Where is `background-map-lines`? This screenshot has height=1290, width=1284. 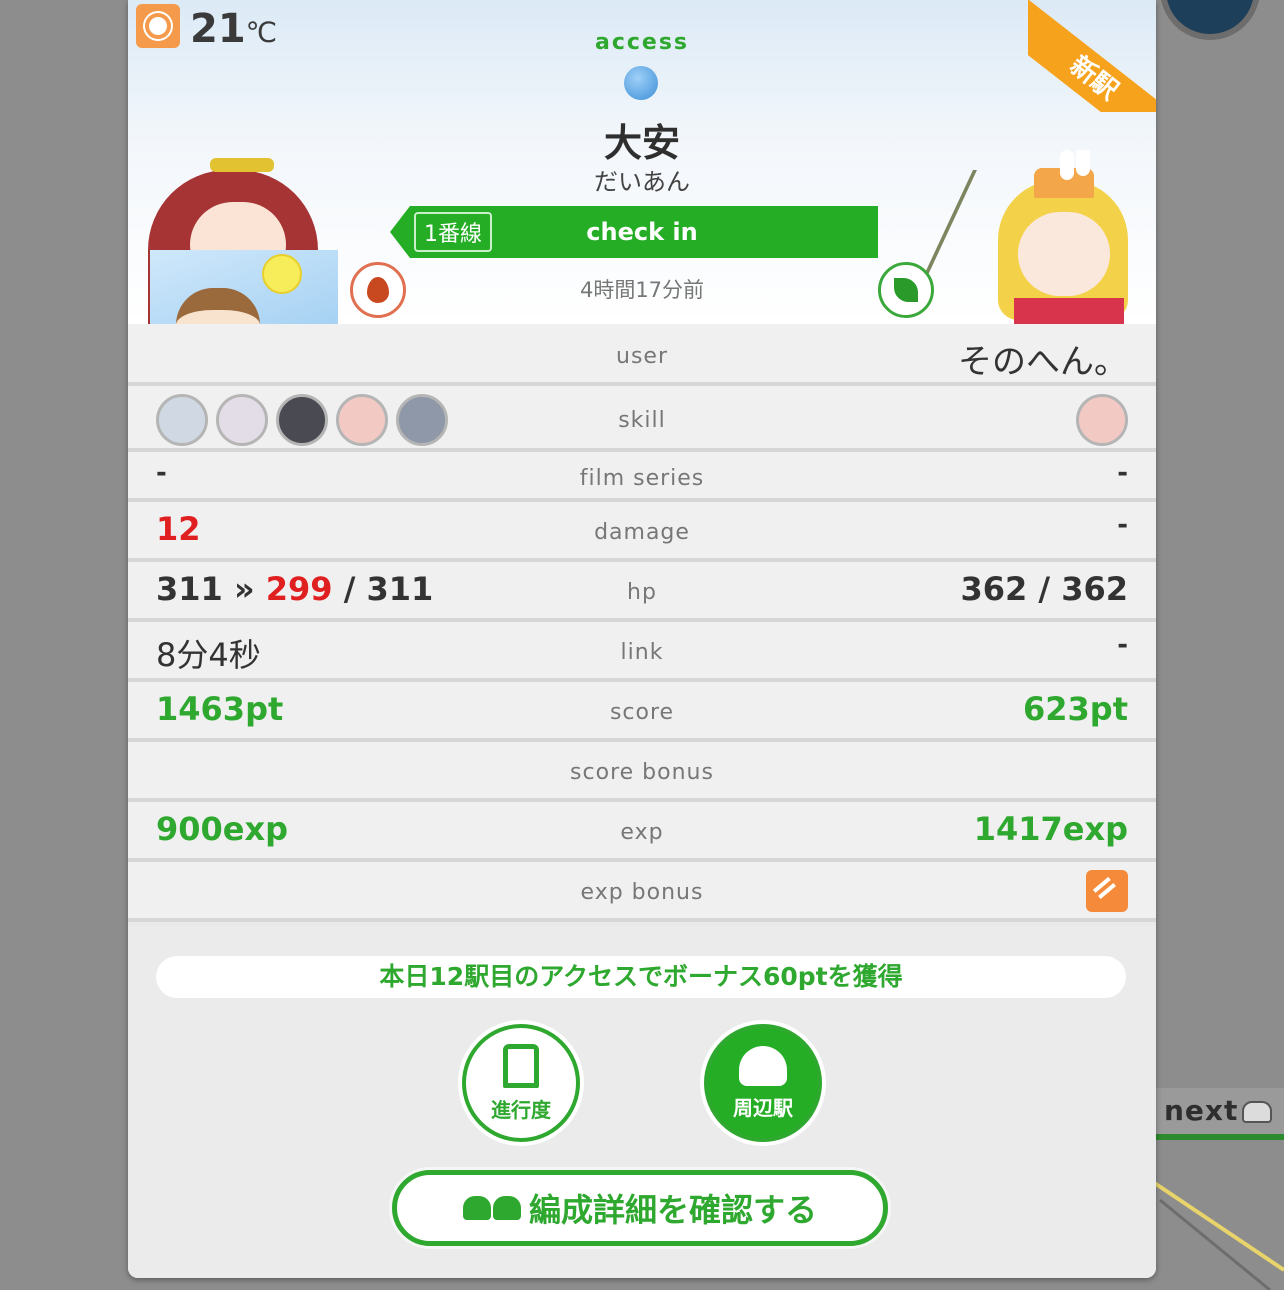 background-map-lines is located at coordinates (1217, 1234).